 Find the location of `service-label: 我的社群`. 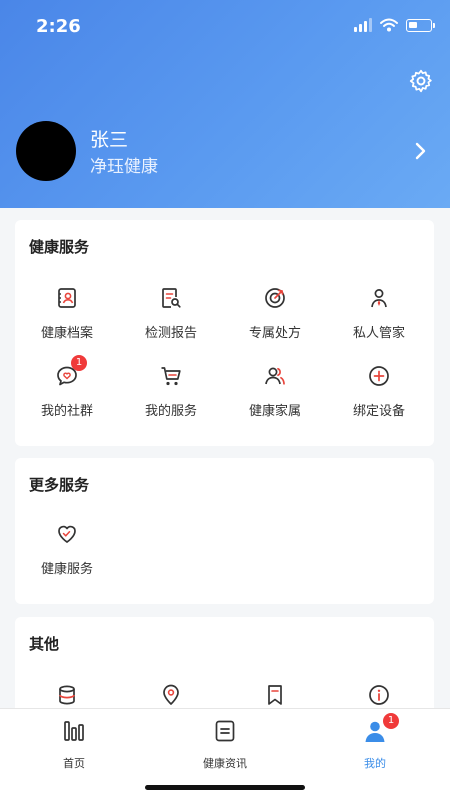

service-label: 我的社群 is located at coordinates (66, 411).